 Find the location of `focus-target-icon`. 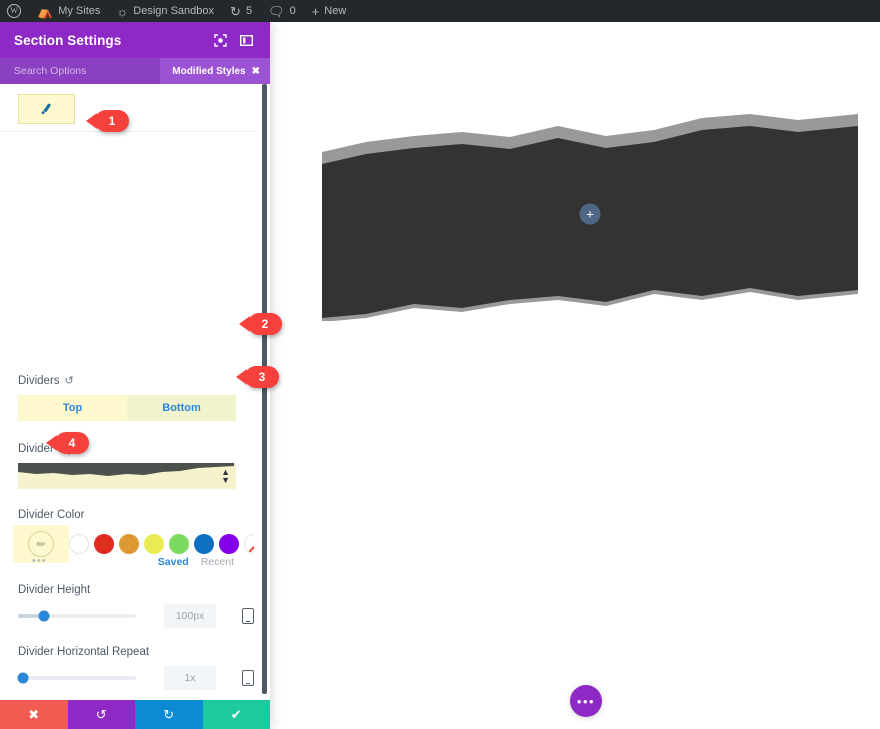

focus-target-icon is located at coordinates (220, 40).